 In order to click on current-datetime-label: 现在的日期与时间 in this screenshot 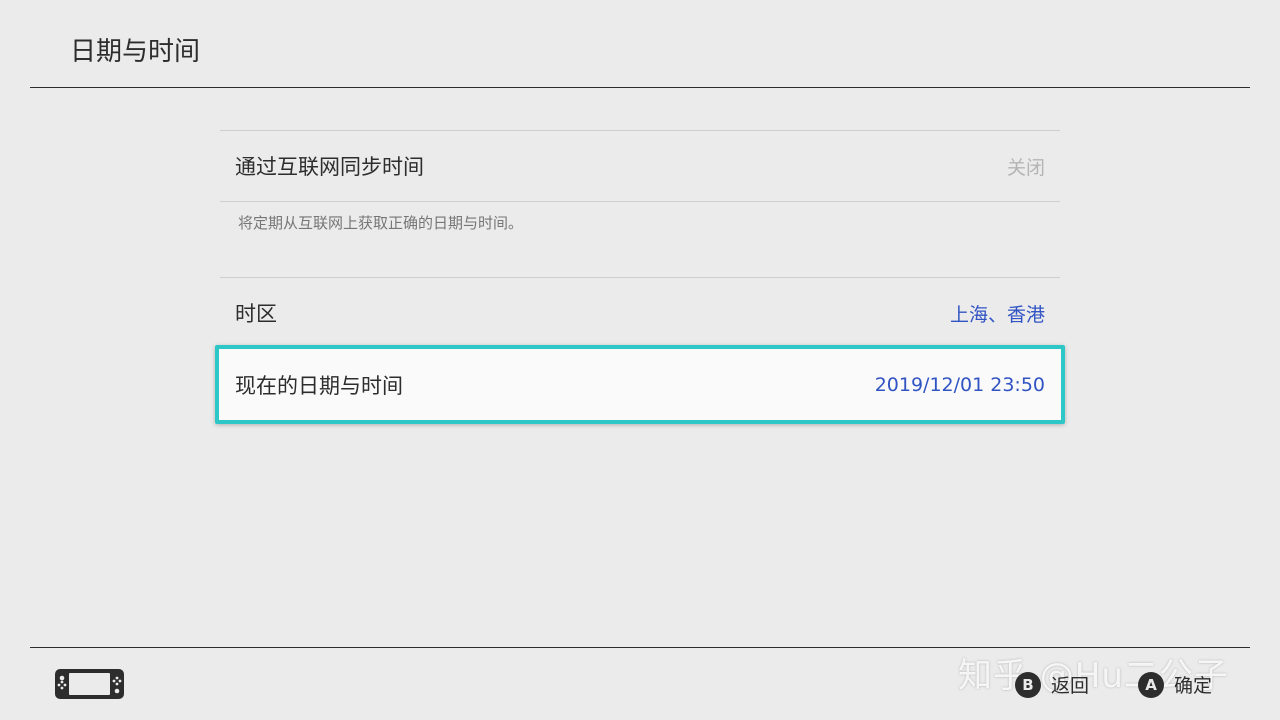, I will do `click(319, 385)`.